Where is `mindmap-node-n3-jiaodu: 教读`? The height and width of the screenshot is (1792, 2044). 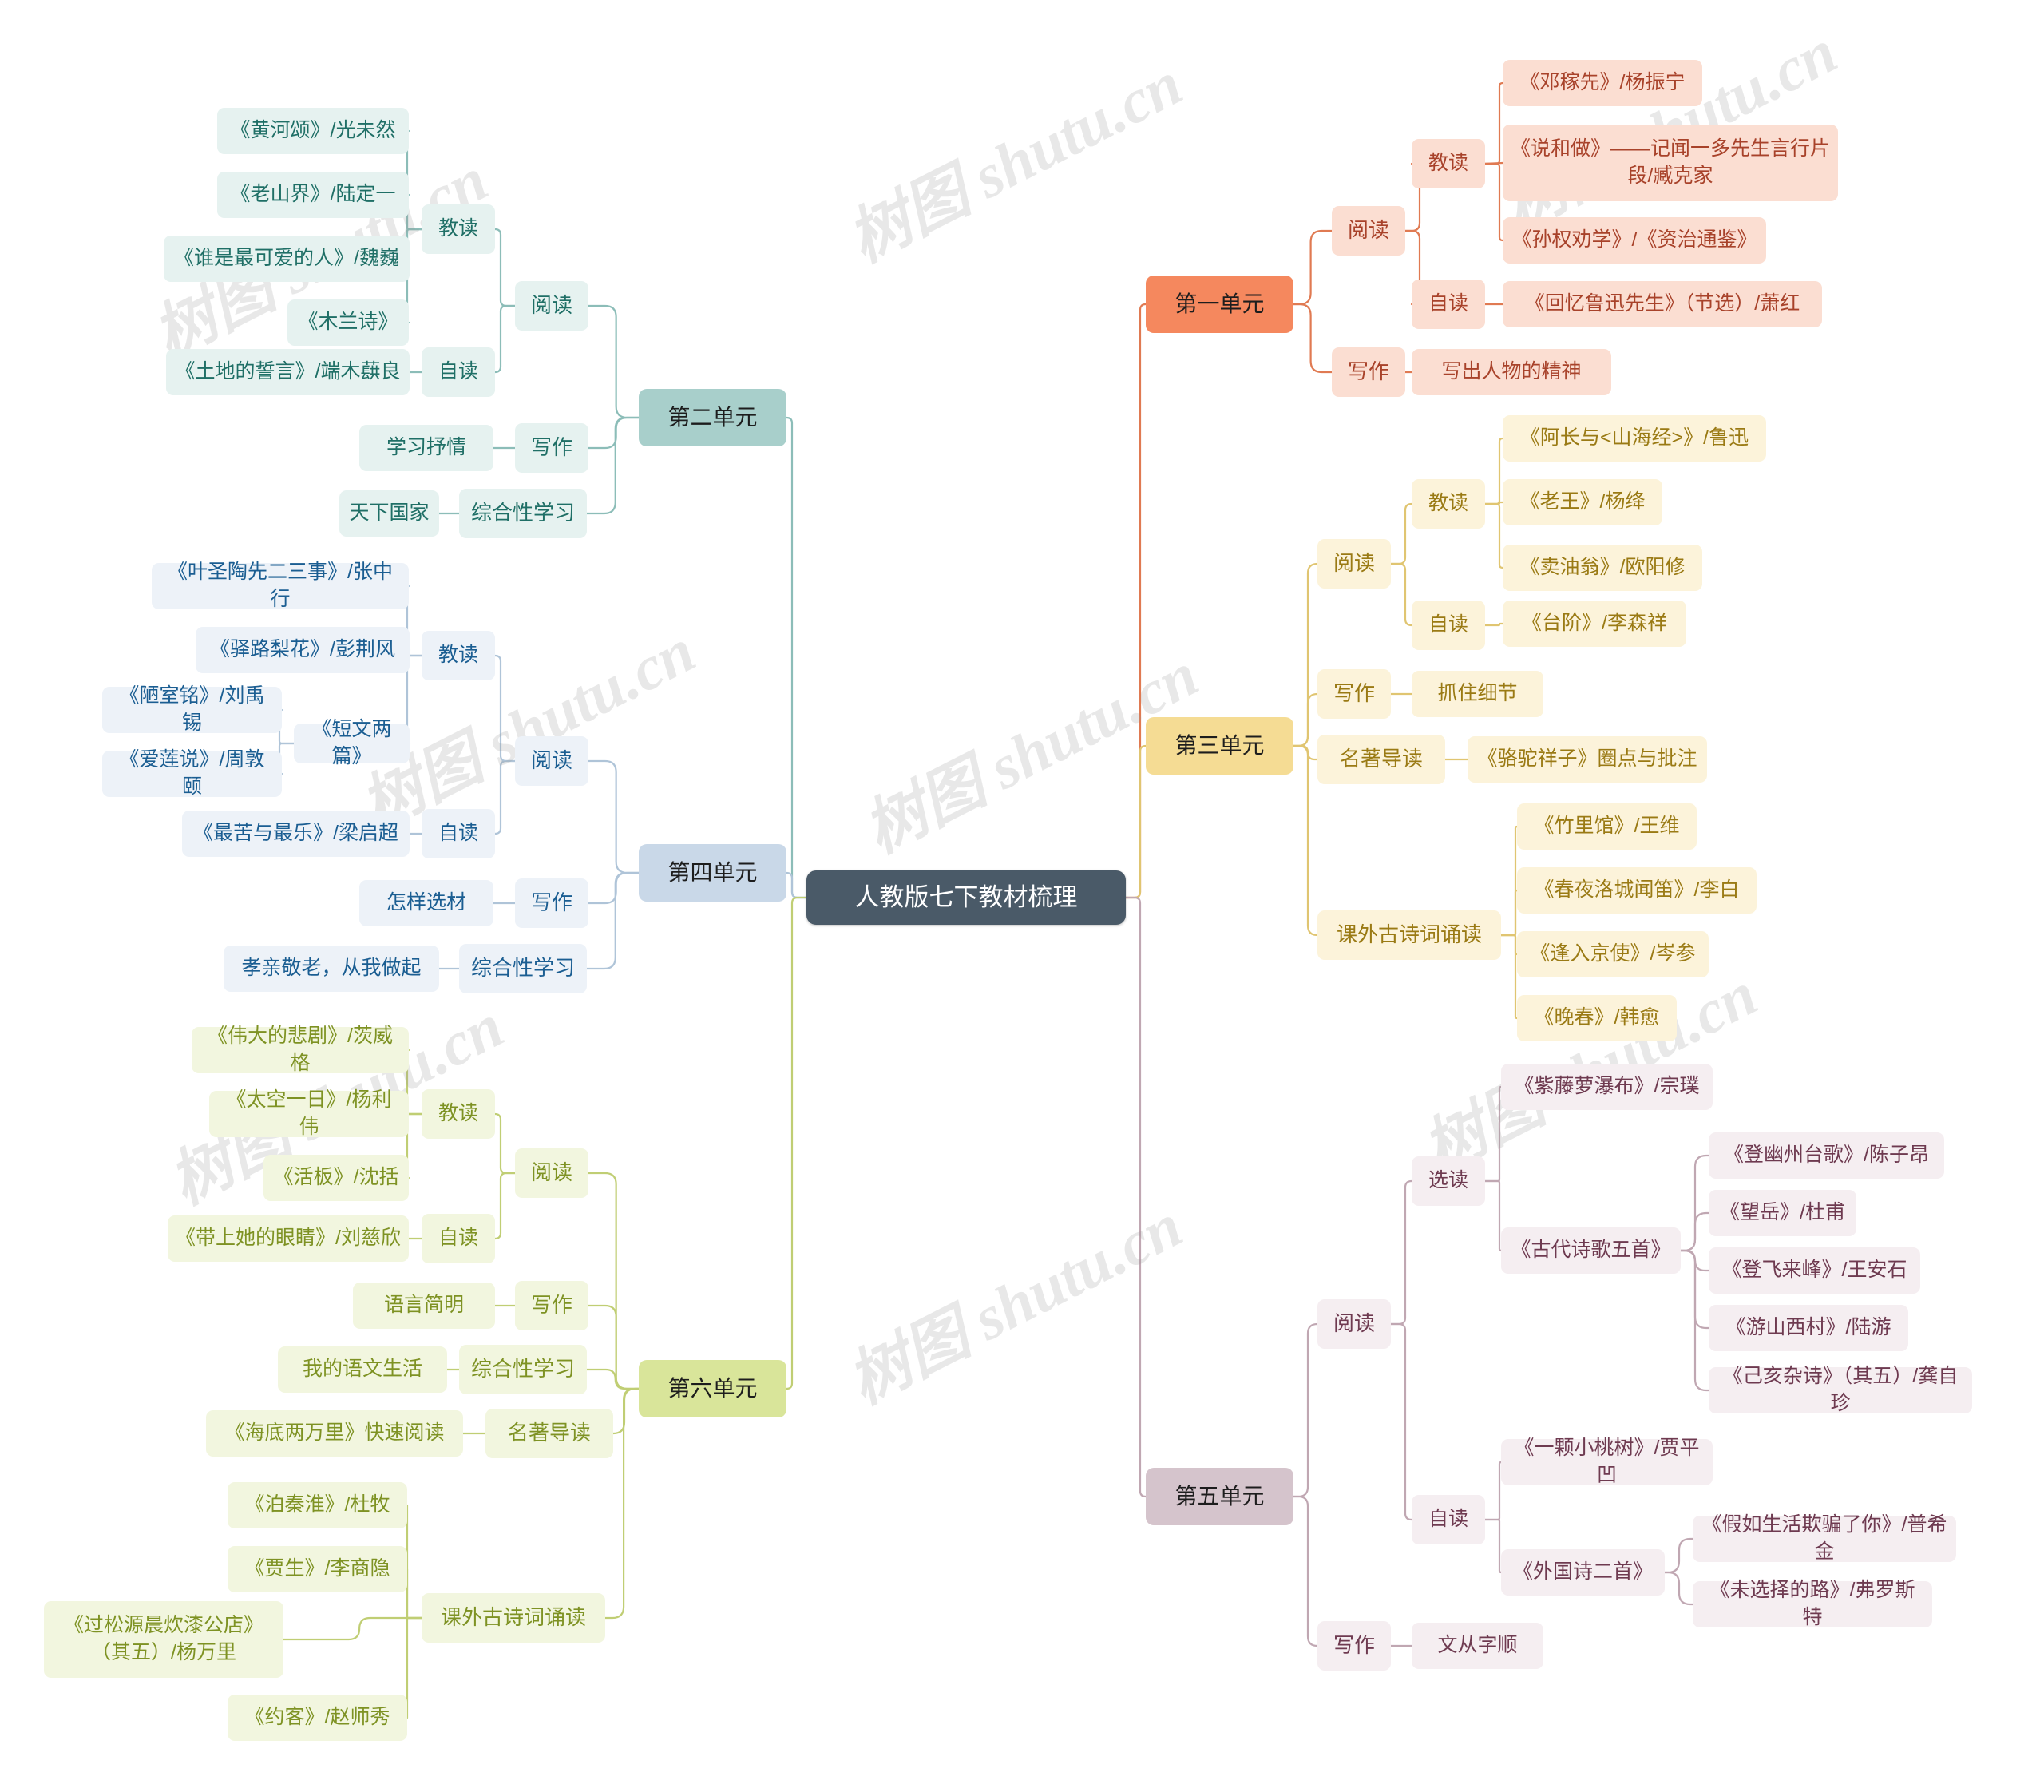 mindmap-node-n3-jiaodu: 教读 is located at coordinates (1448, 504).